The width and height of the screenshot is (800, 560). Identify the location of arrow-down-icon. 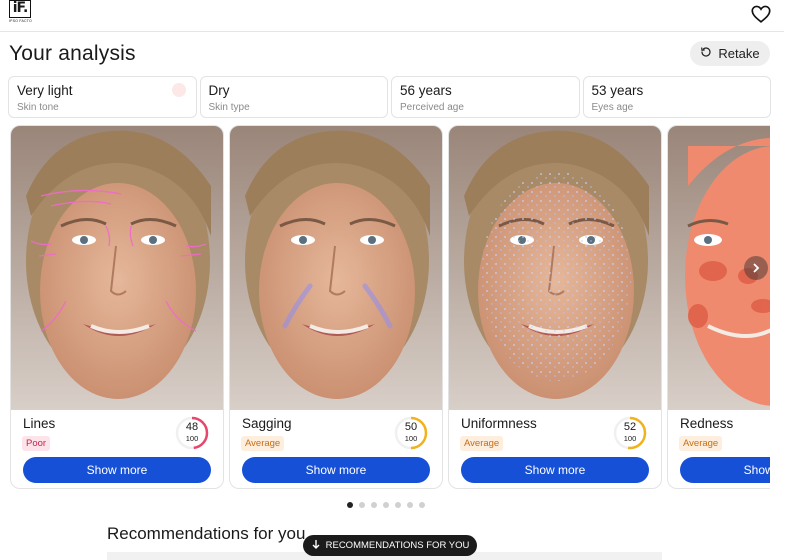
(316, 545).